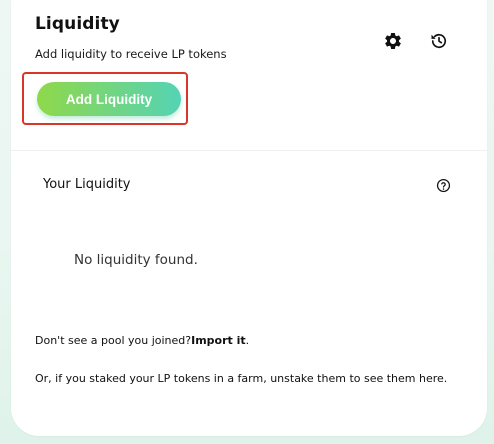  Describe the element at coordinates (136, 260) in the screenshot. I see `empty-state-text: No liquidity found.` at that location.